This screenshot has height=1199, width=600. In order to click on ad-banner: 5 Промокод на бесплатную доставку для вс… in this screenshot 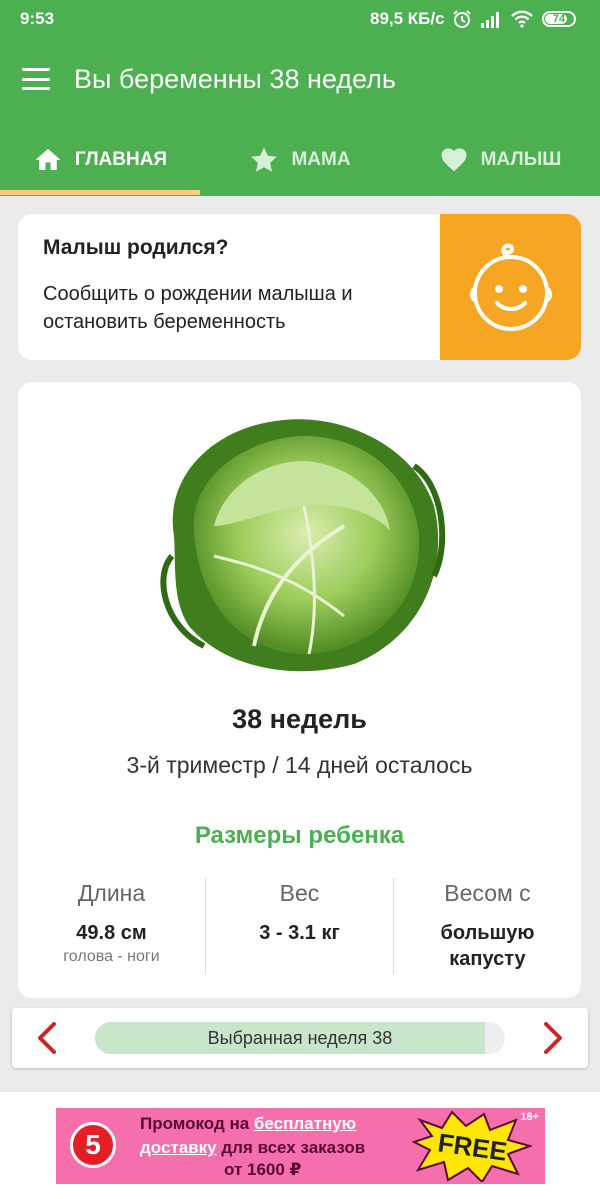, I will do `click(300, 1146)`.